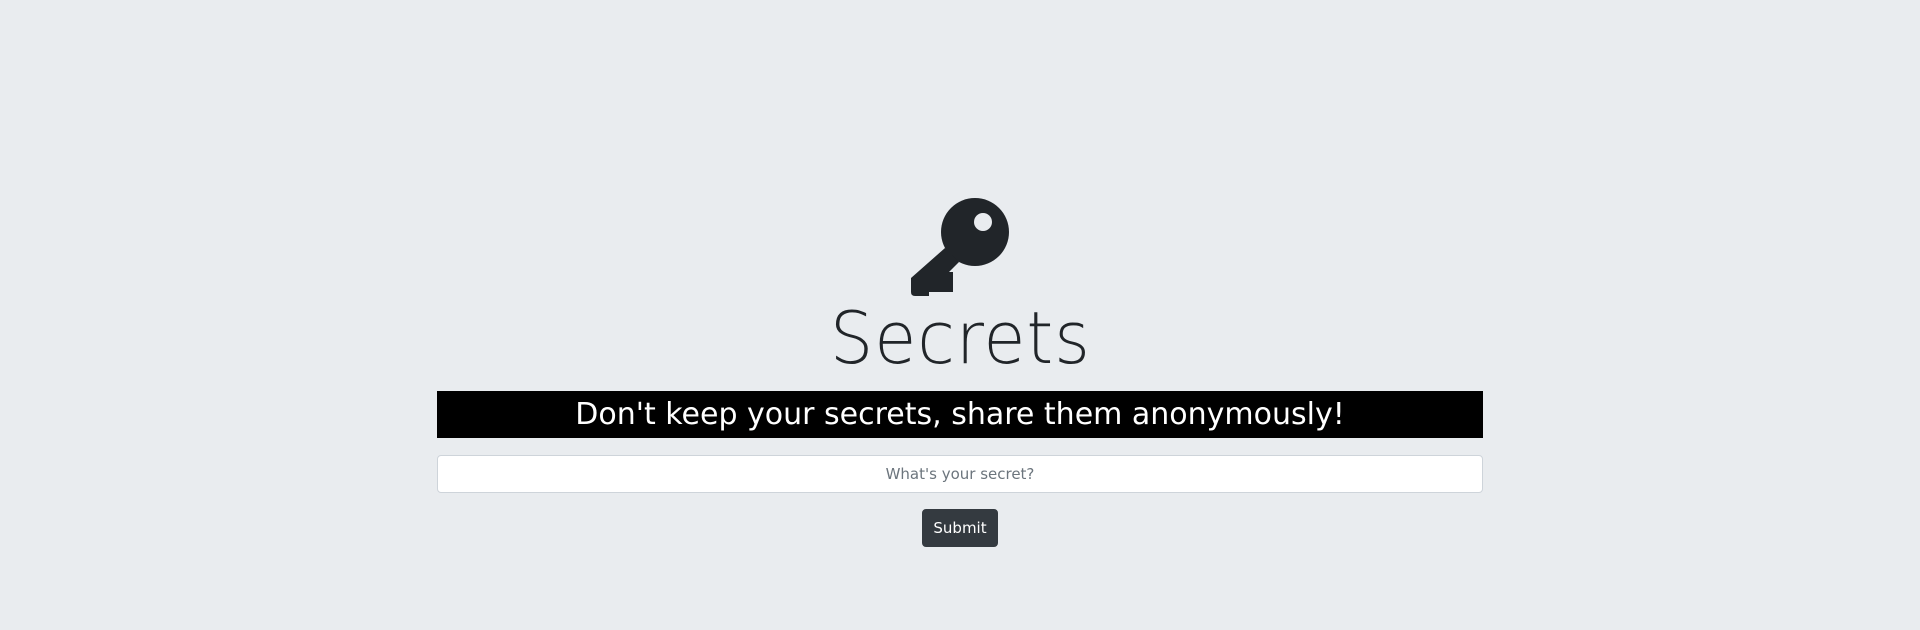  I want to click on secret-form: Submit, so click(960, 501).